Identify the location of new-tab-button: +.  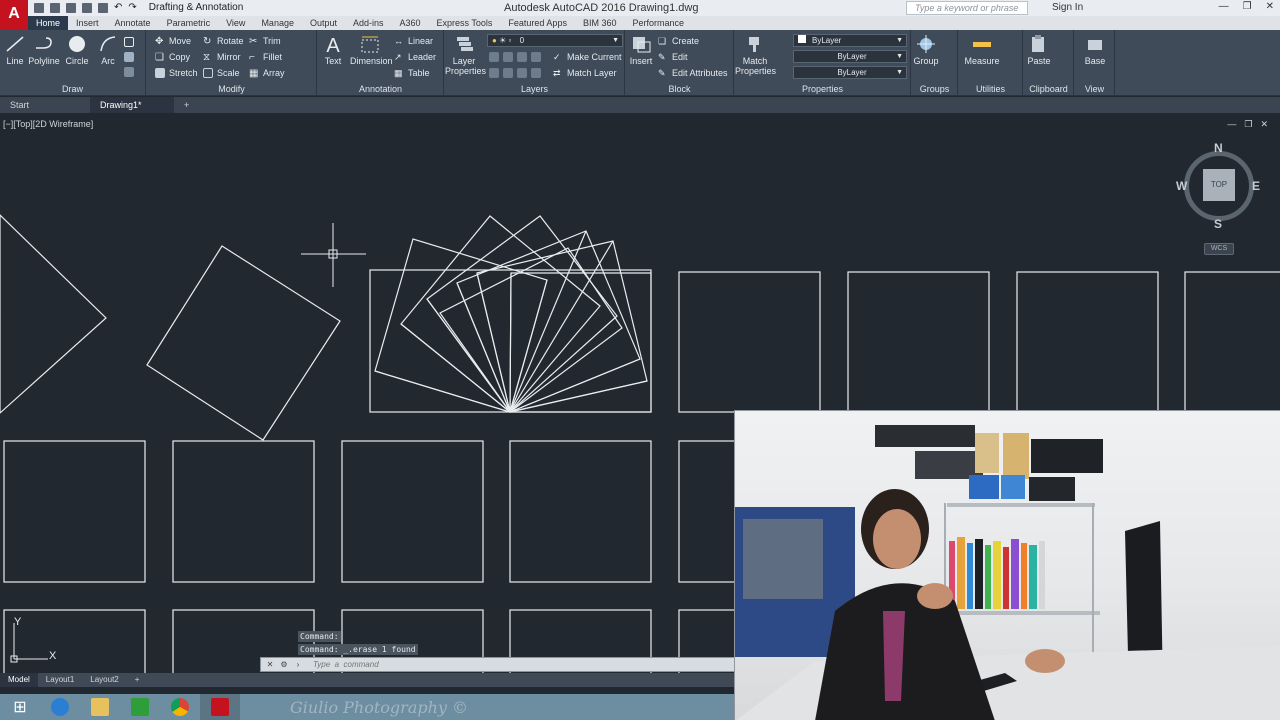
(186, 105).